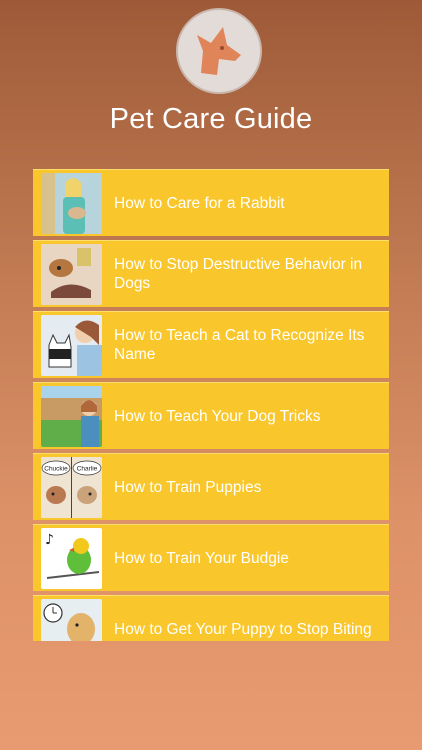  I want to click on list-item-label: How to Train Your Budgie, so click(201, 558).